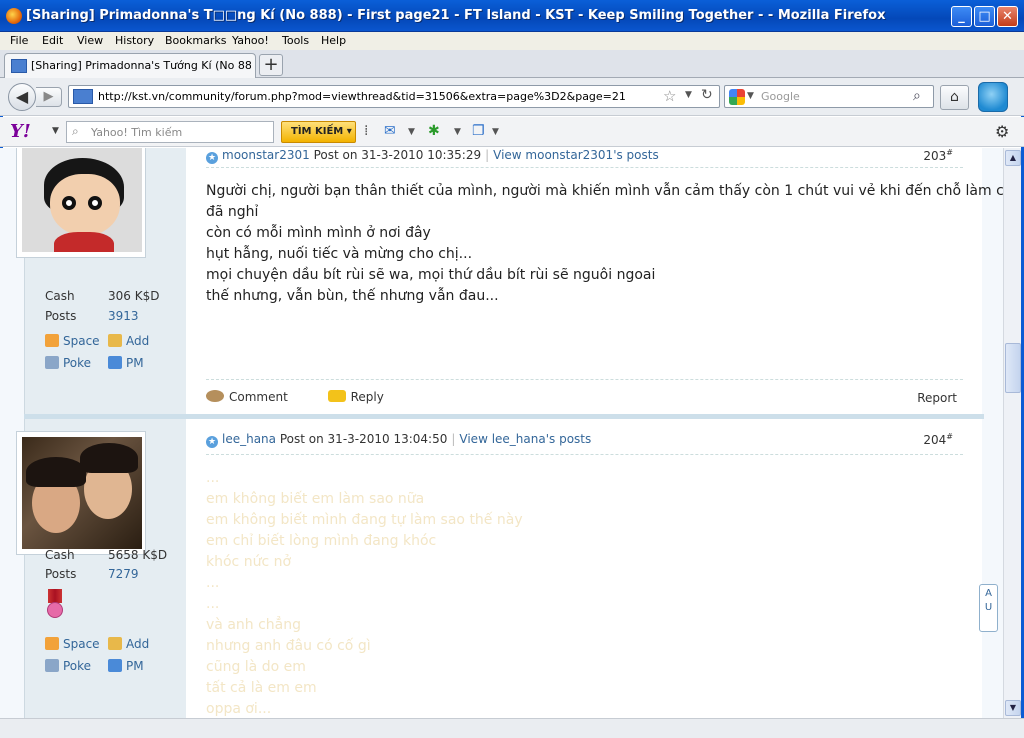 The width and height of the screenshot is (1024, 738). What do you see at coordinates (961, 16) in the screenshot?
I see `minimize-button: _` at bounding box center [961, 16].